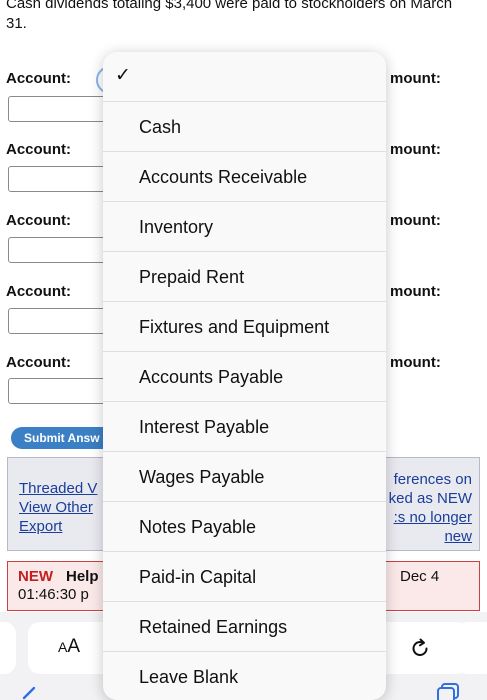 This screenshot has width=487, height=700. What do you see at coordinates (38, 78) in the screenshot?
I see `account-label-1: Account:` at bounding box center [38, 78].